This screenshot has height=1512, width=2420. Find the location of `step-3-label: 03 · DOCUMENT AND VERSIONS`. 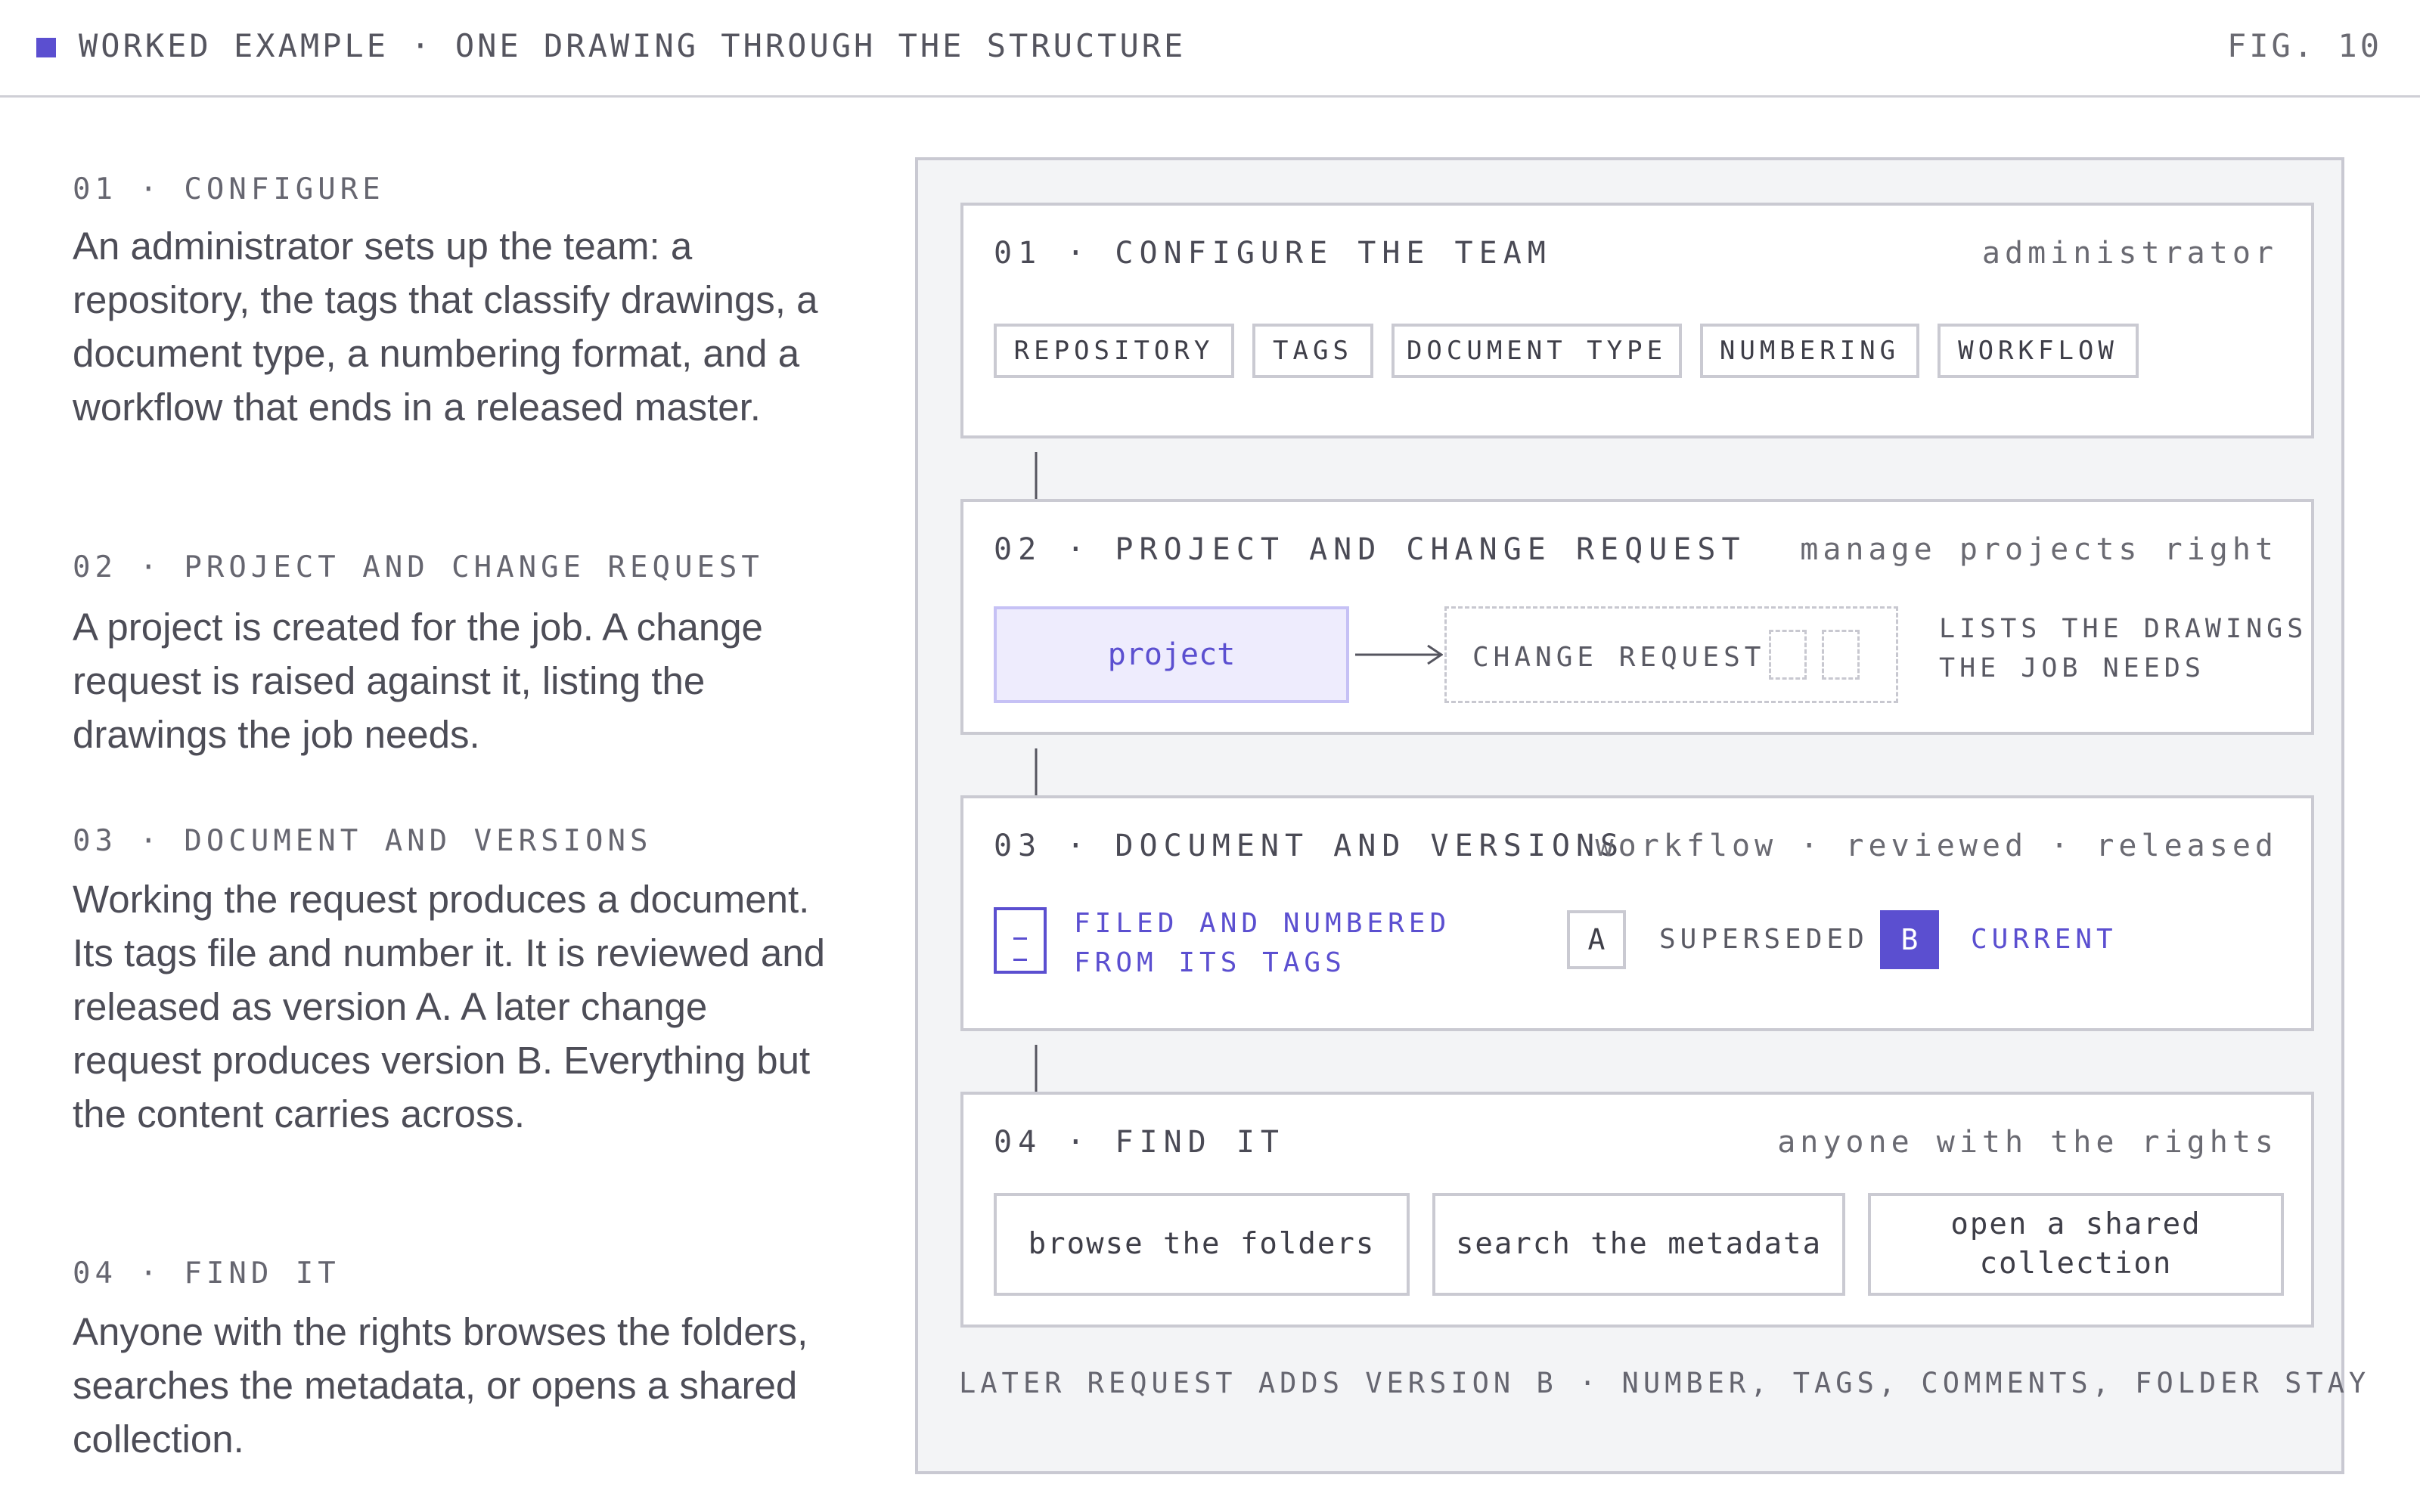

step-3-label: 03 · DOCUMENT AND VERSIONS is located at coordinates (363, 841).